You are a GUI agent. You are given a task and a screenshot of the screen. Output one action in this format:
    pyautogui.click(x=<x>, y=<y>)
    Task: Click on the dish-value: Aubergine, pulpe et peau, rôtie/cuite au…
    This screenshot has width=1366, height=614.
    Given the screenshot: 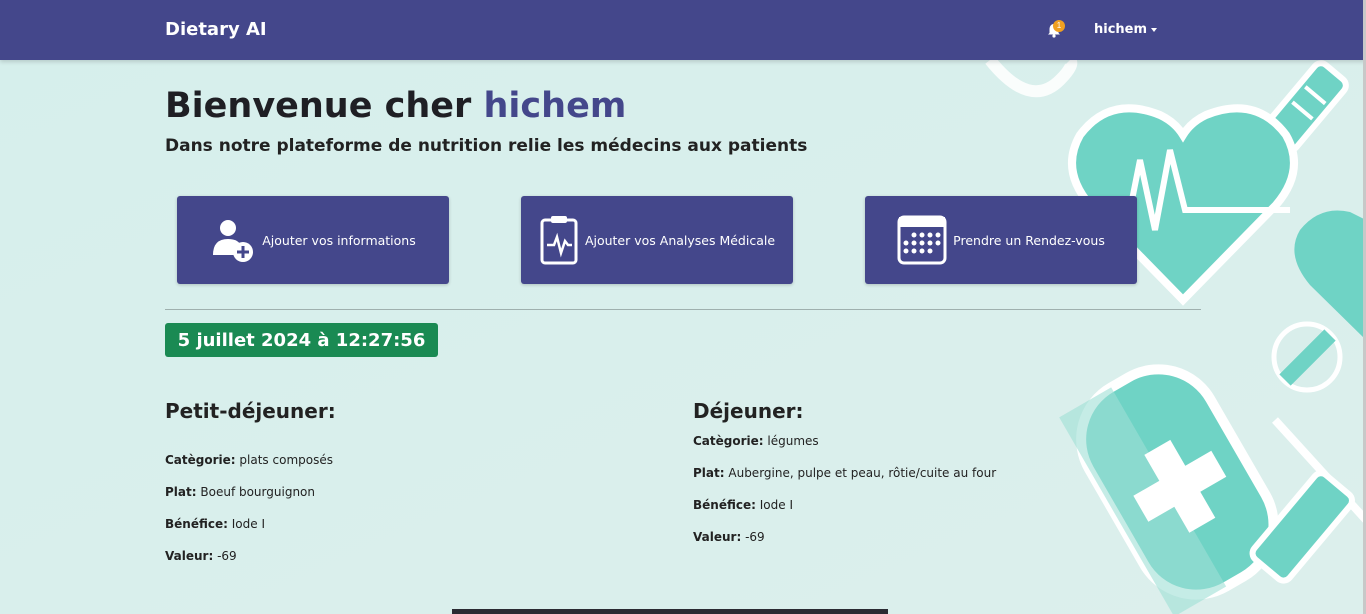 What is the action you would take?
    pyautogui.click(x=862, y=473)
    